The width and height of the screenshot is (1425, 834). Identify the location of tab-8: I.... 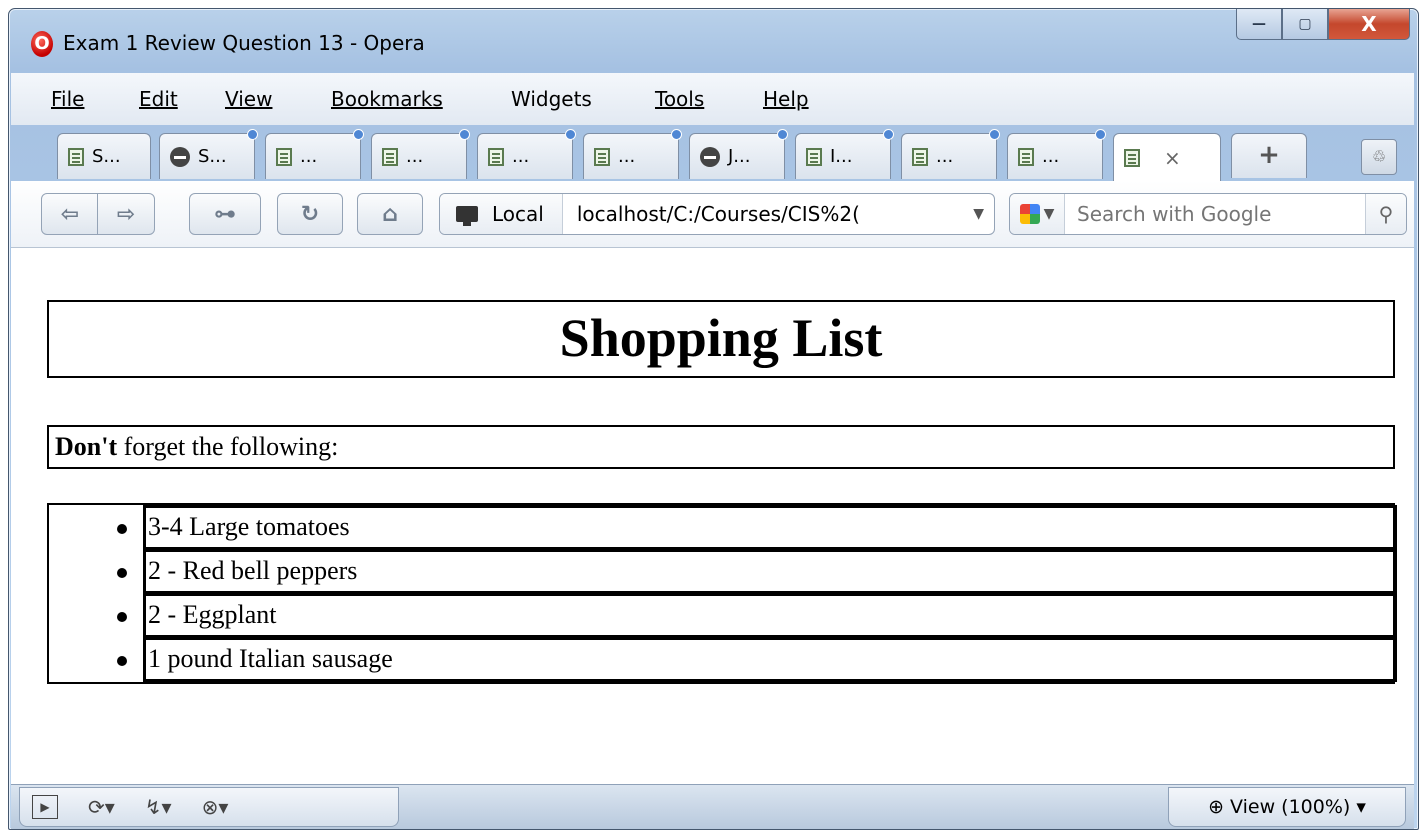
(844, 154).